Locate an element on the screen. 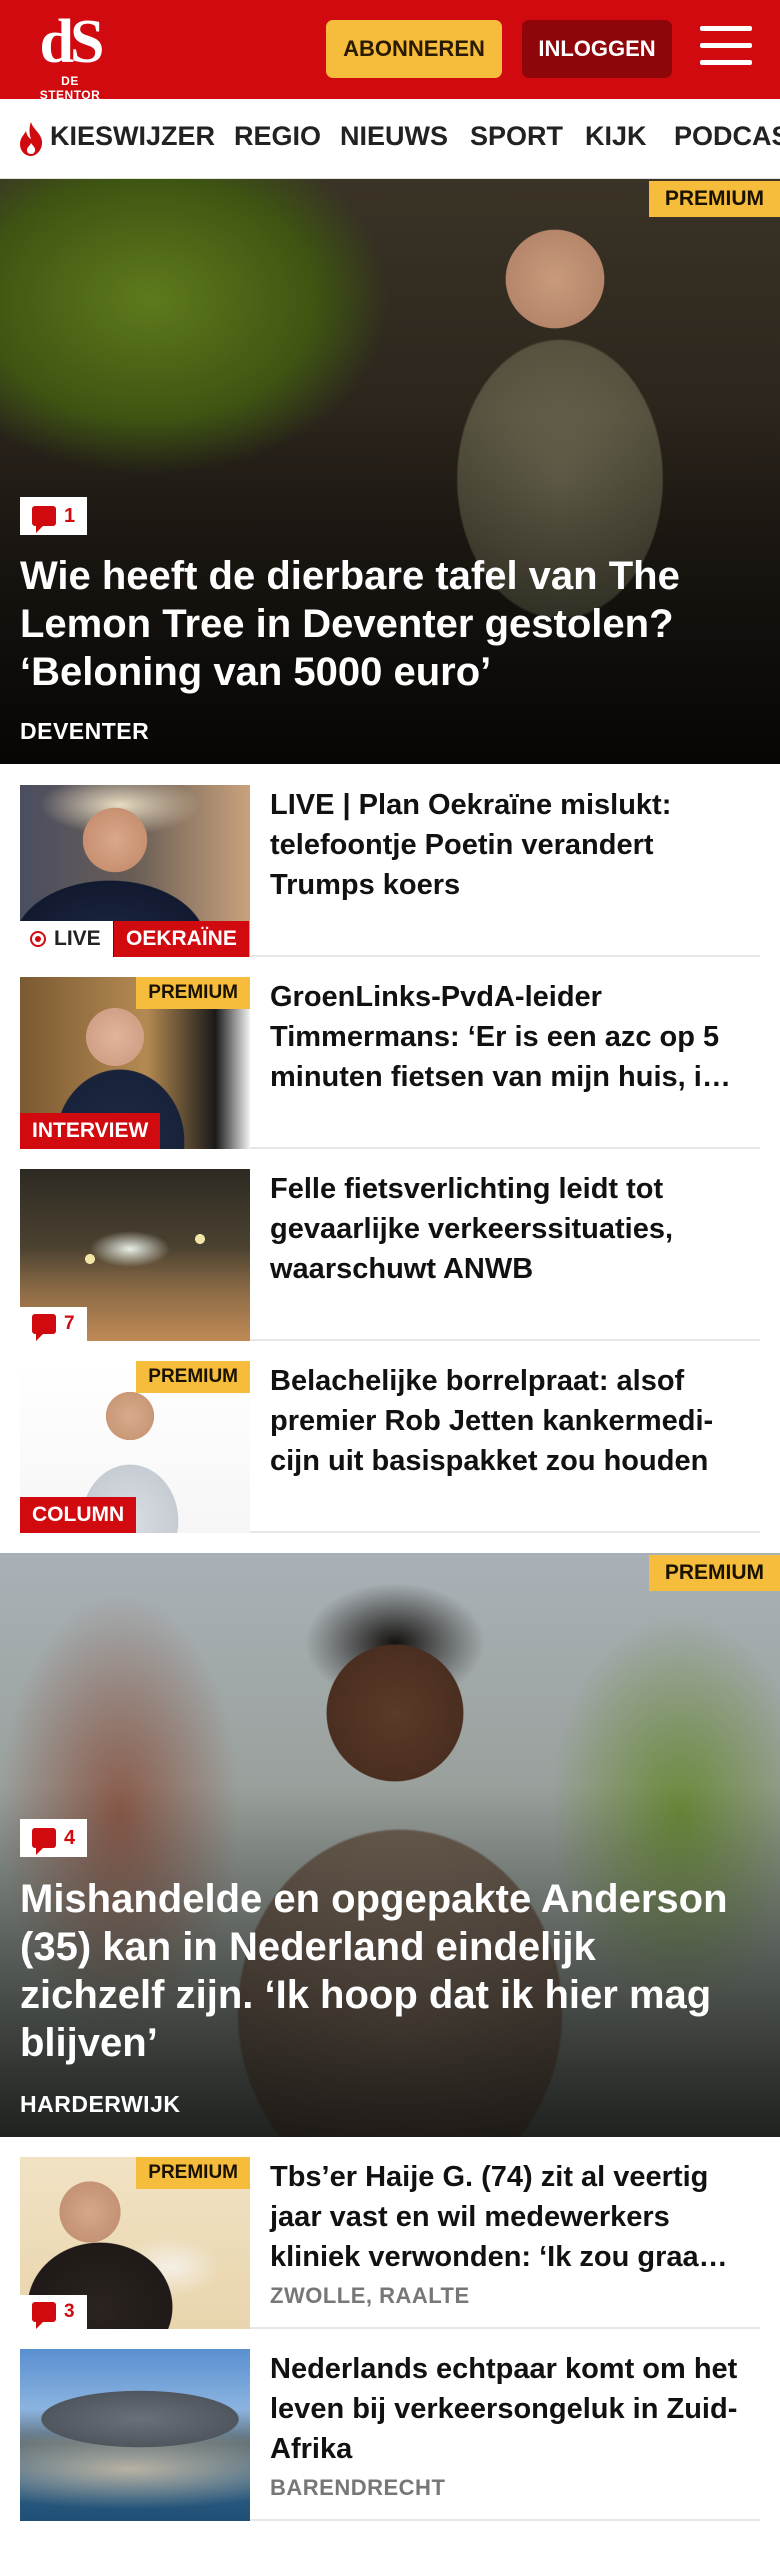 The height and width of the screenshot is (2560, 780). article-thumbnail: PREMIUM 3 is located at coordinates (135, 2243).